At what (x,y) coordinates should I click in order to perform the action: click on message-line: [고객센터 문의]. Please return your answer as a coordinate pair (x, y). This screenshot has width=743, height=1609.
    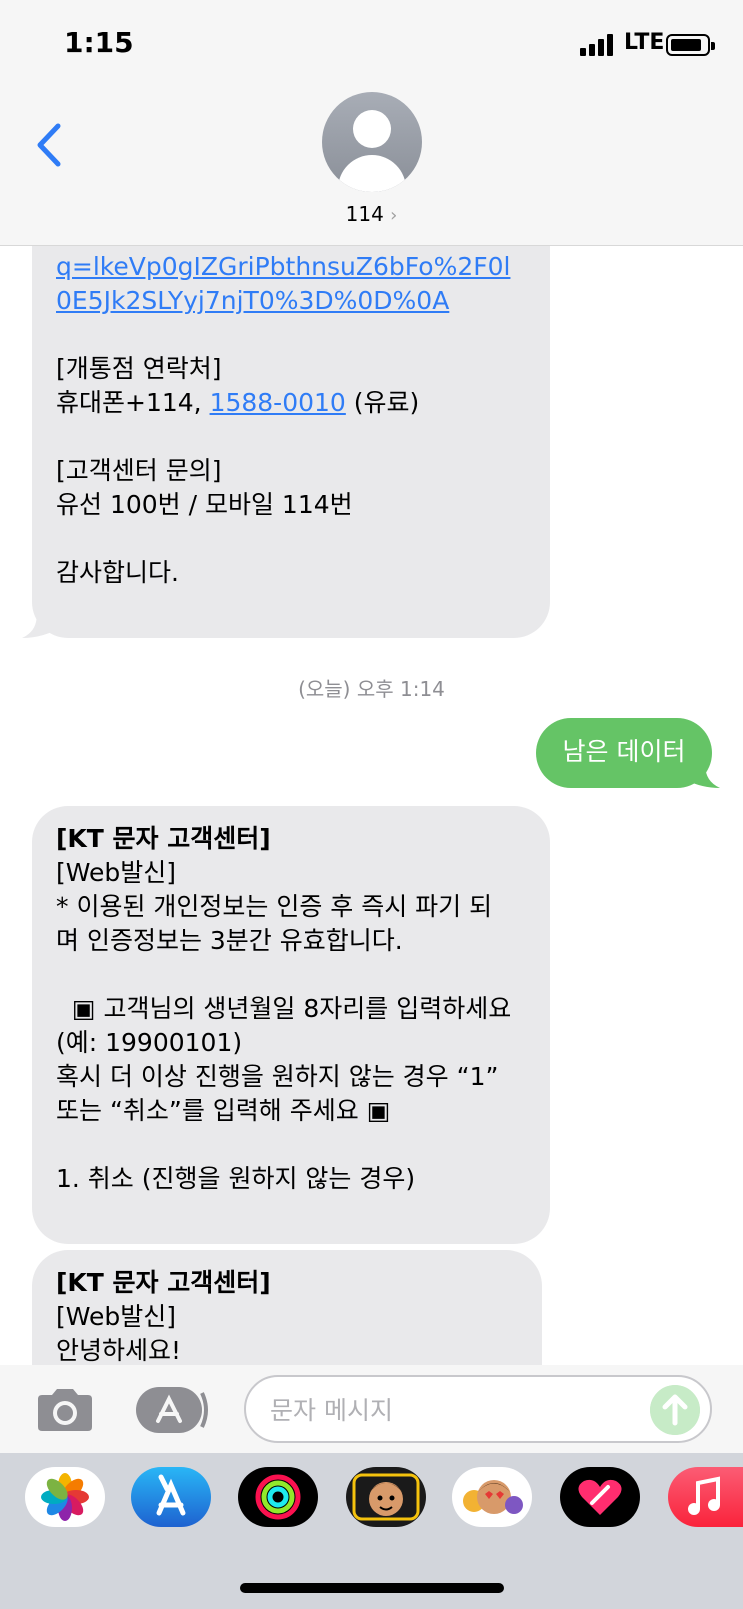
    Looking at the image, I should click on (139, 470).